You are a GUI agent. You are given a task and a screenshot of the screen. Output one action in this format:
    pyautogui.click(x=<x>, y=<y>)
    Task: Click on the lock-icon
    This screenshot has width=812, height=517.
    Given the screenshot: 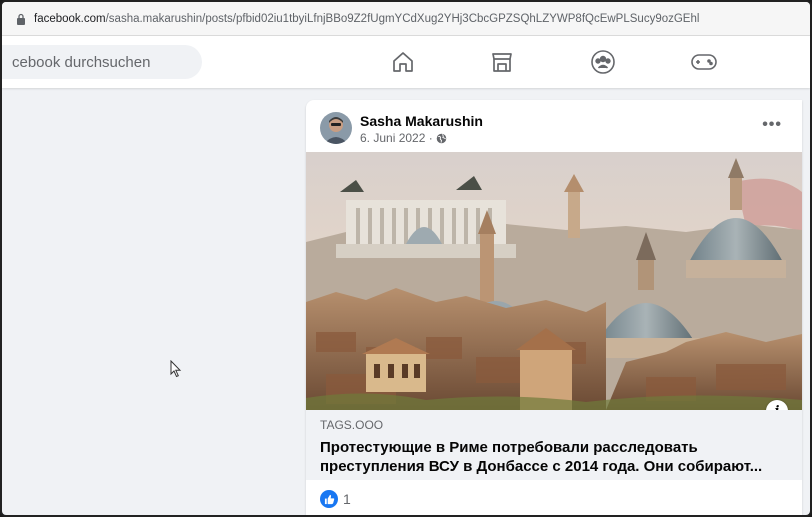 What is the action you would take?
    pyautogui.click(x=21, y=19)
    